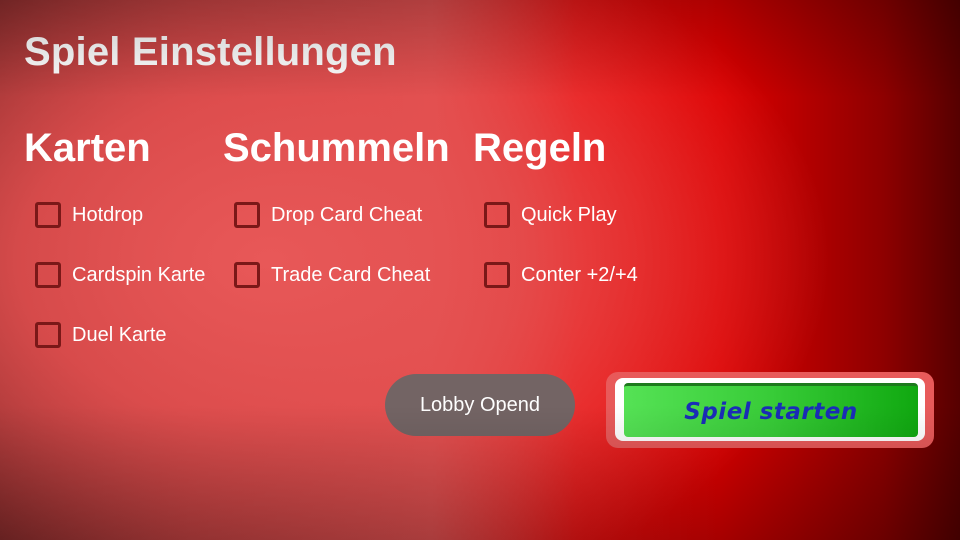 This screenshot has width=960, height=540. What do you see at coordinates (139, 274) in the screenshot?
I see `option-label: Cardspin Karte` at bounding box center [139, 274].